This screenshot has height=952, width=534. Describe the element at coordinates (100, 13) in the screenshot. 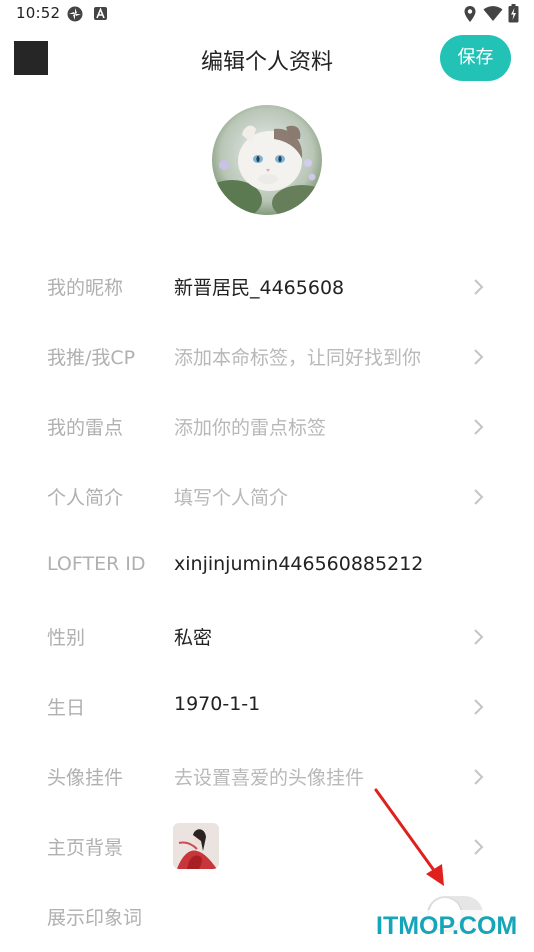

I see `a-notification-icon` at that location.